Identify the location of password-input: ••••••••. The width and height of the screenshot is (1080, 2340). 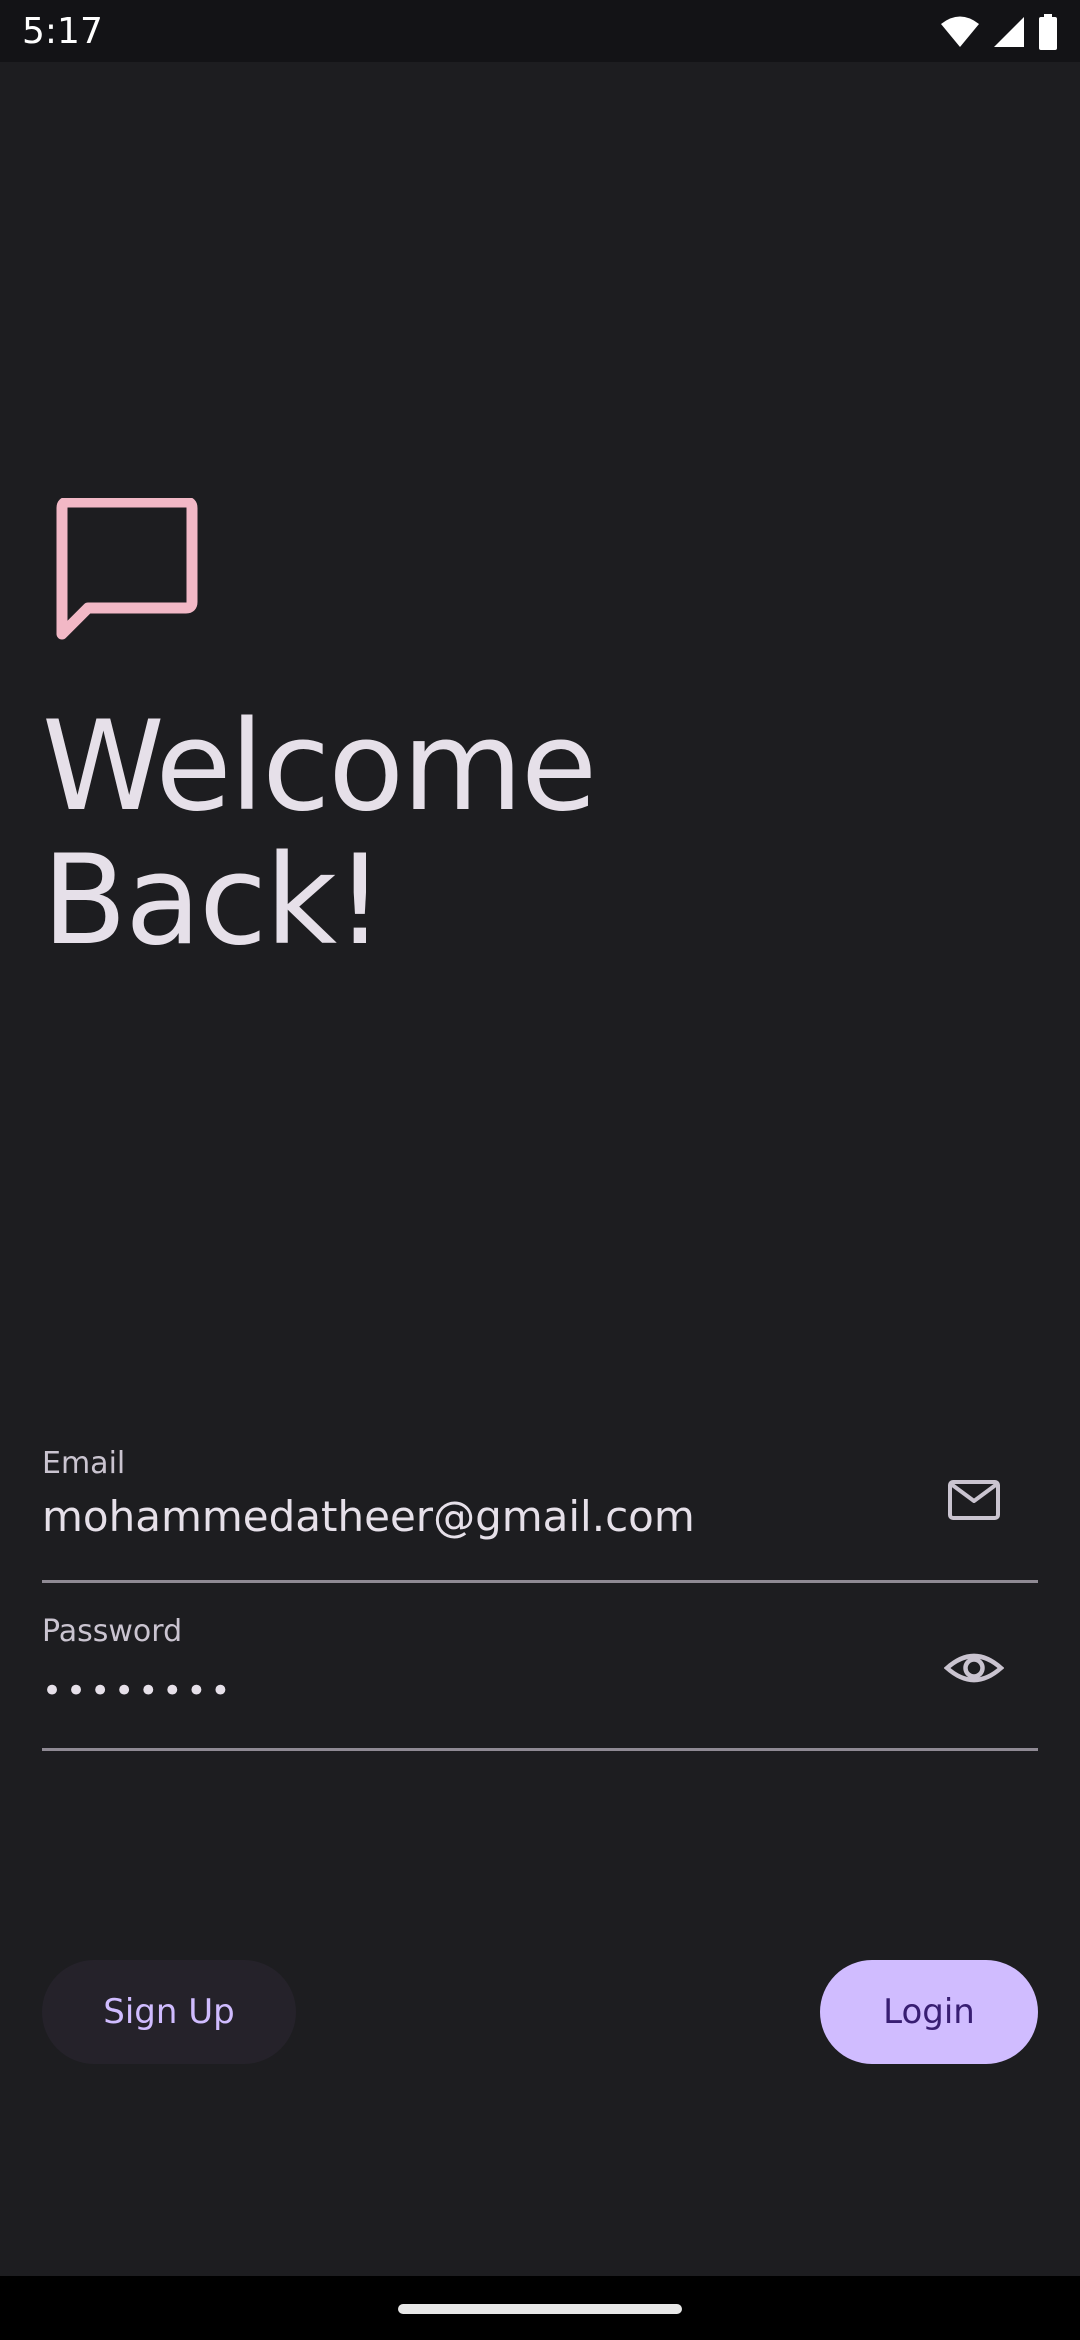
(472, 1691).